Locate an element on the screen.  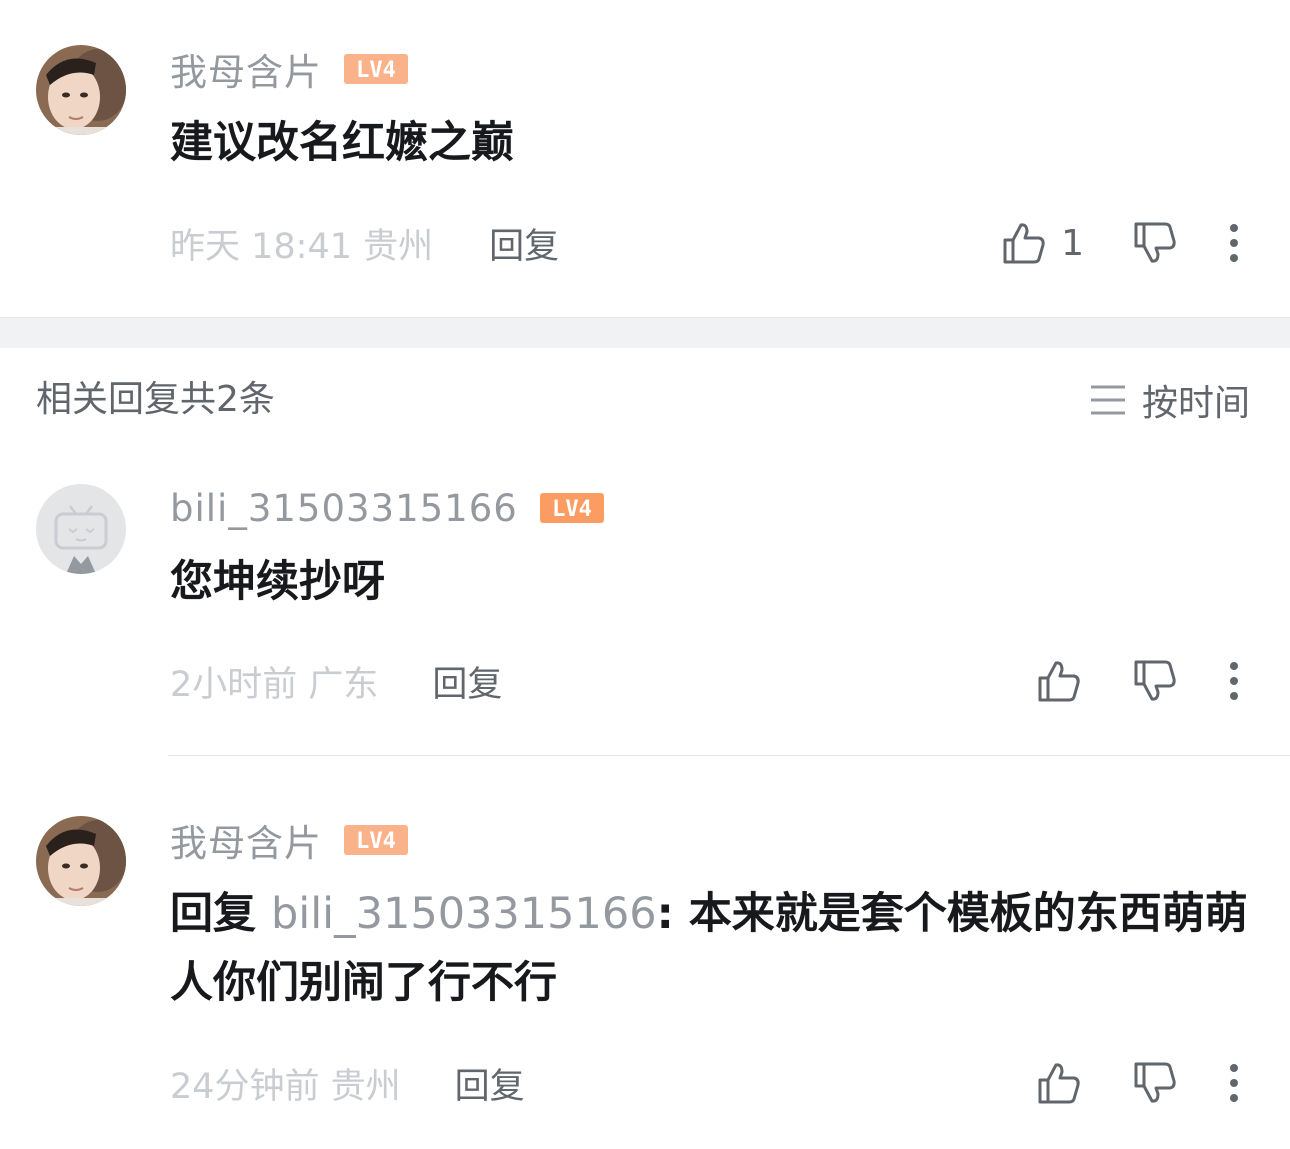
reply-content: 您坤续抄呀 is located at coordinates (277, 582).